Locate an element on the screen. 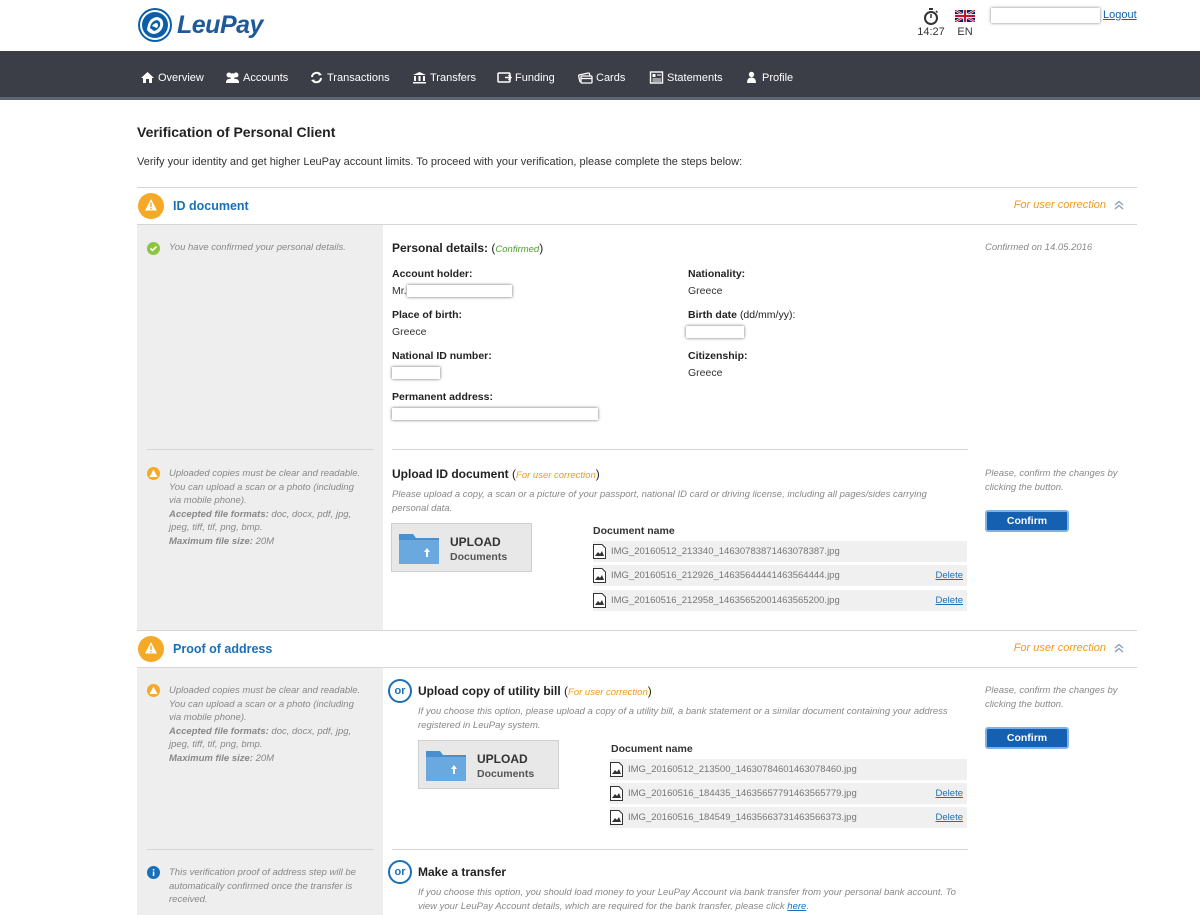 The height and width of the screenshot is (915, 1200). upload-id-label: Upload ID document is located at coordinates (450, 474).